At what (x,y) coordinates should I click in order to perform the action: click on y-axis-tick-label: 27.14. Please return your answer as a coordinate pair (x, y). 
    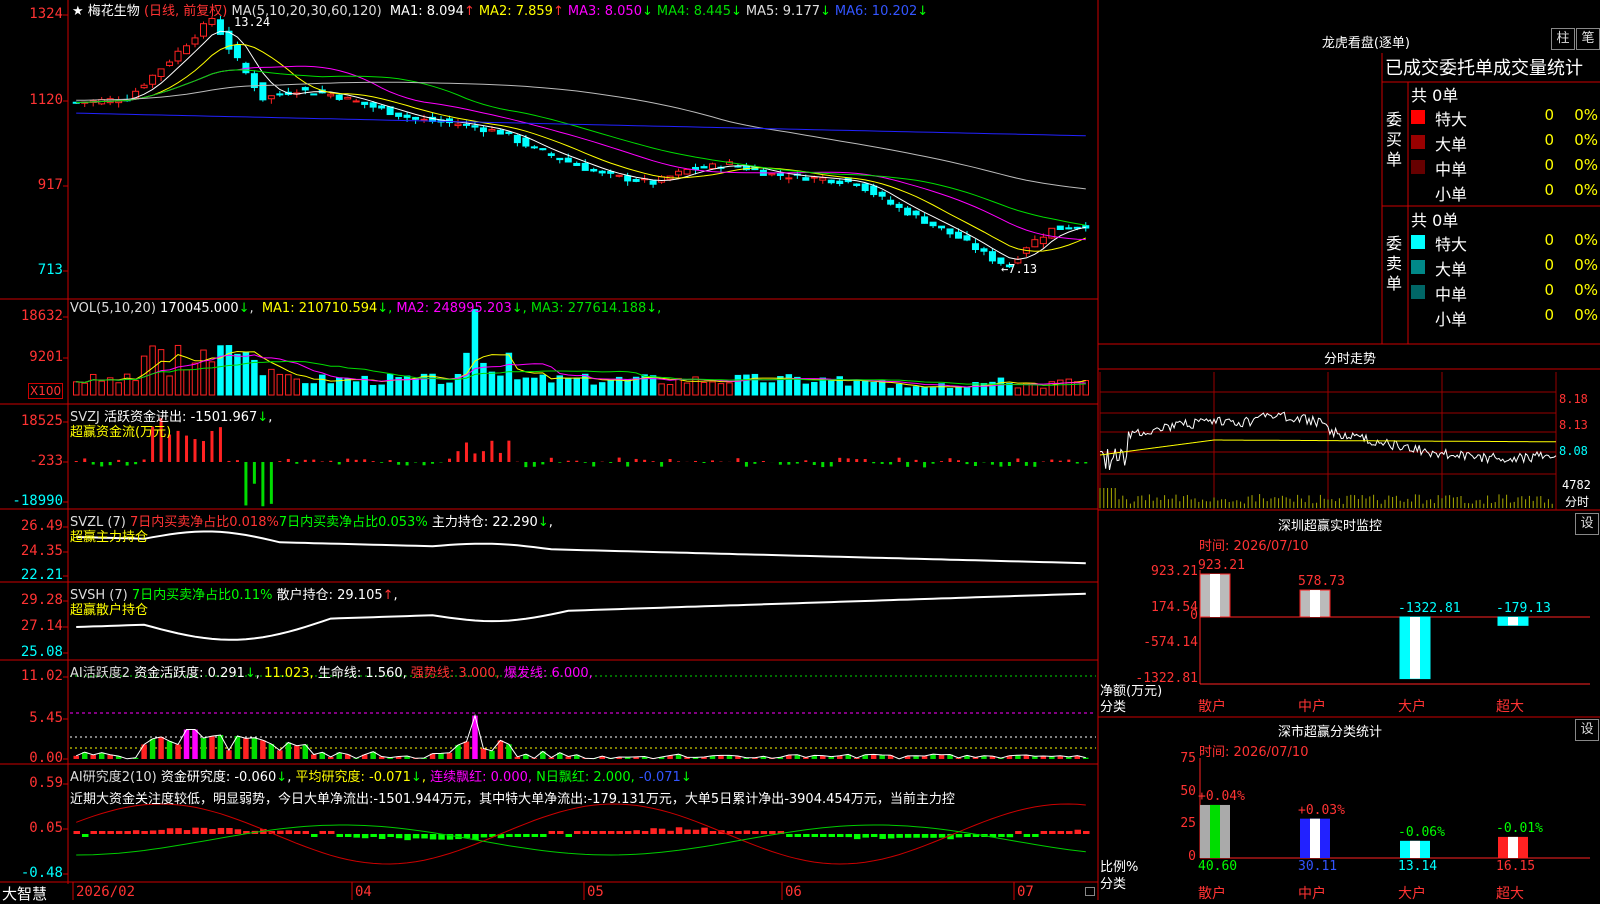
    Looking at the image, I should click on (31, 626).